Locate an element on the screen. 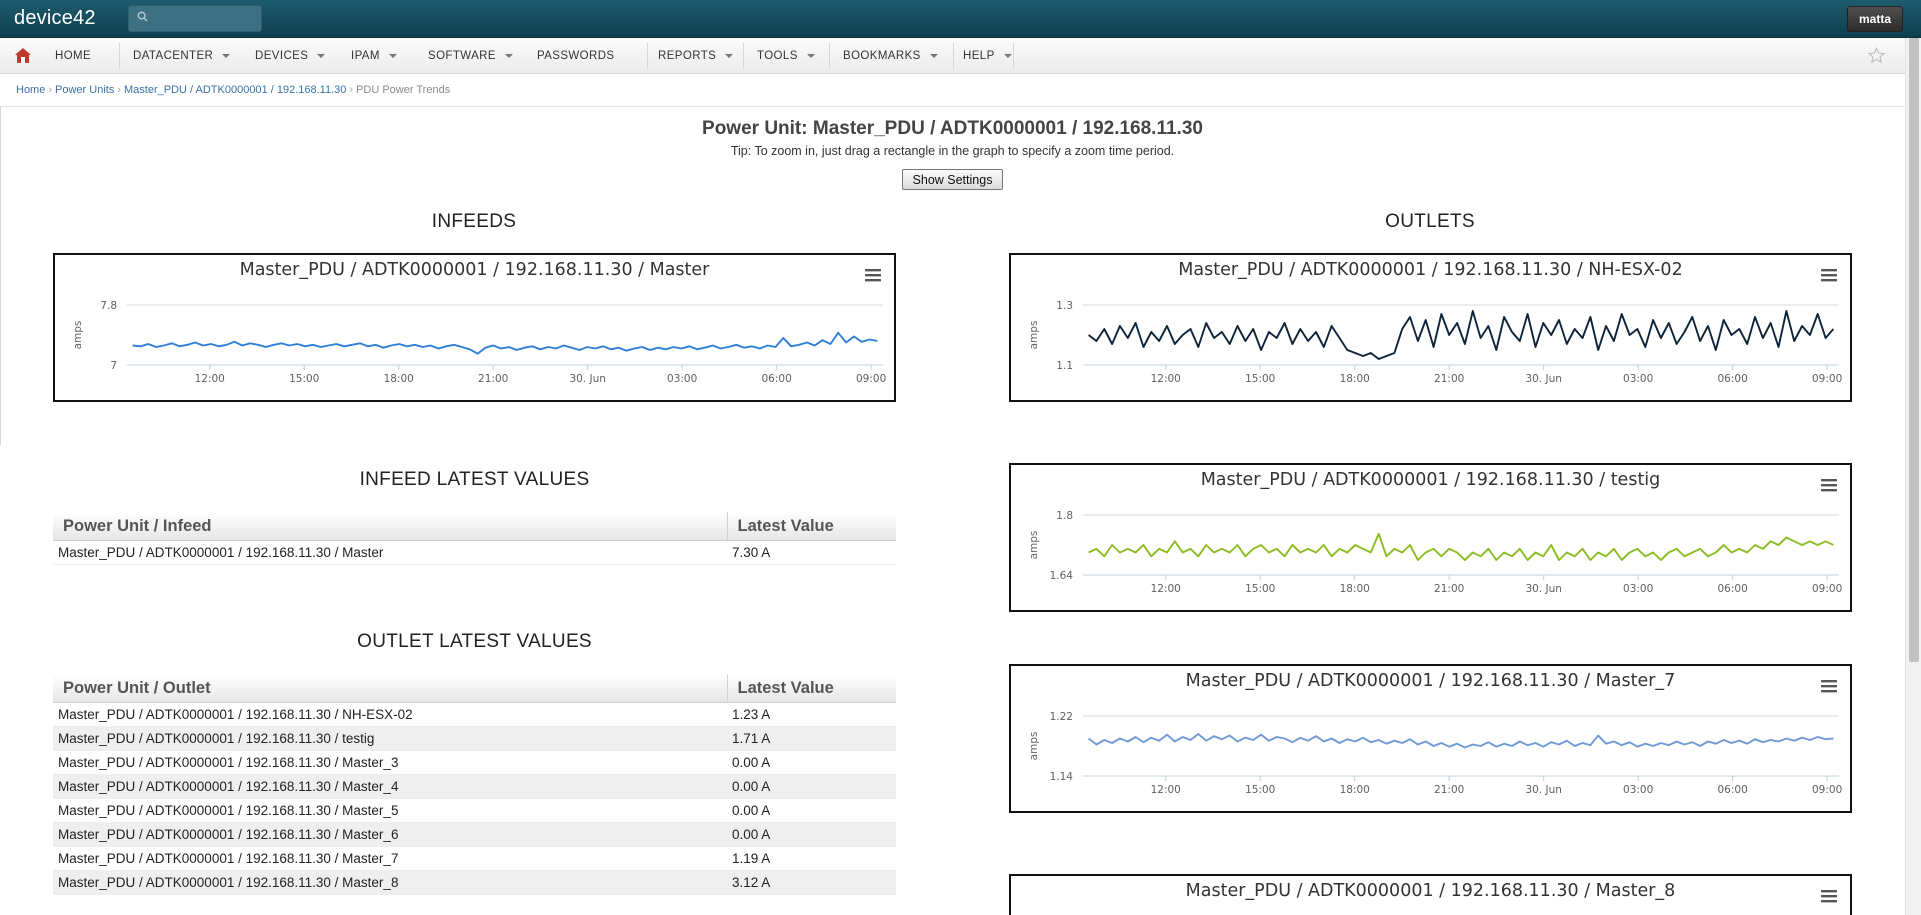  nav-passwords: PASSWORDS is located at coordinates (576, 56).